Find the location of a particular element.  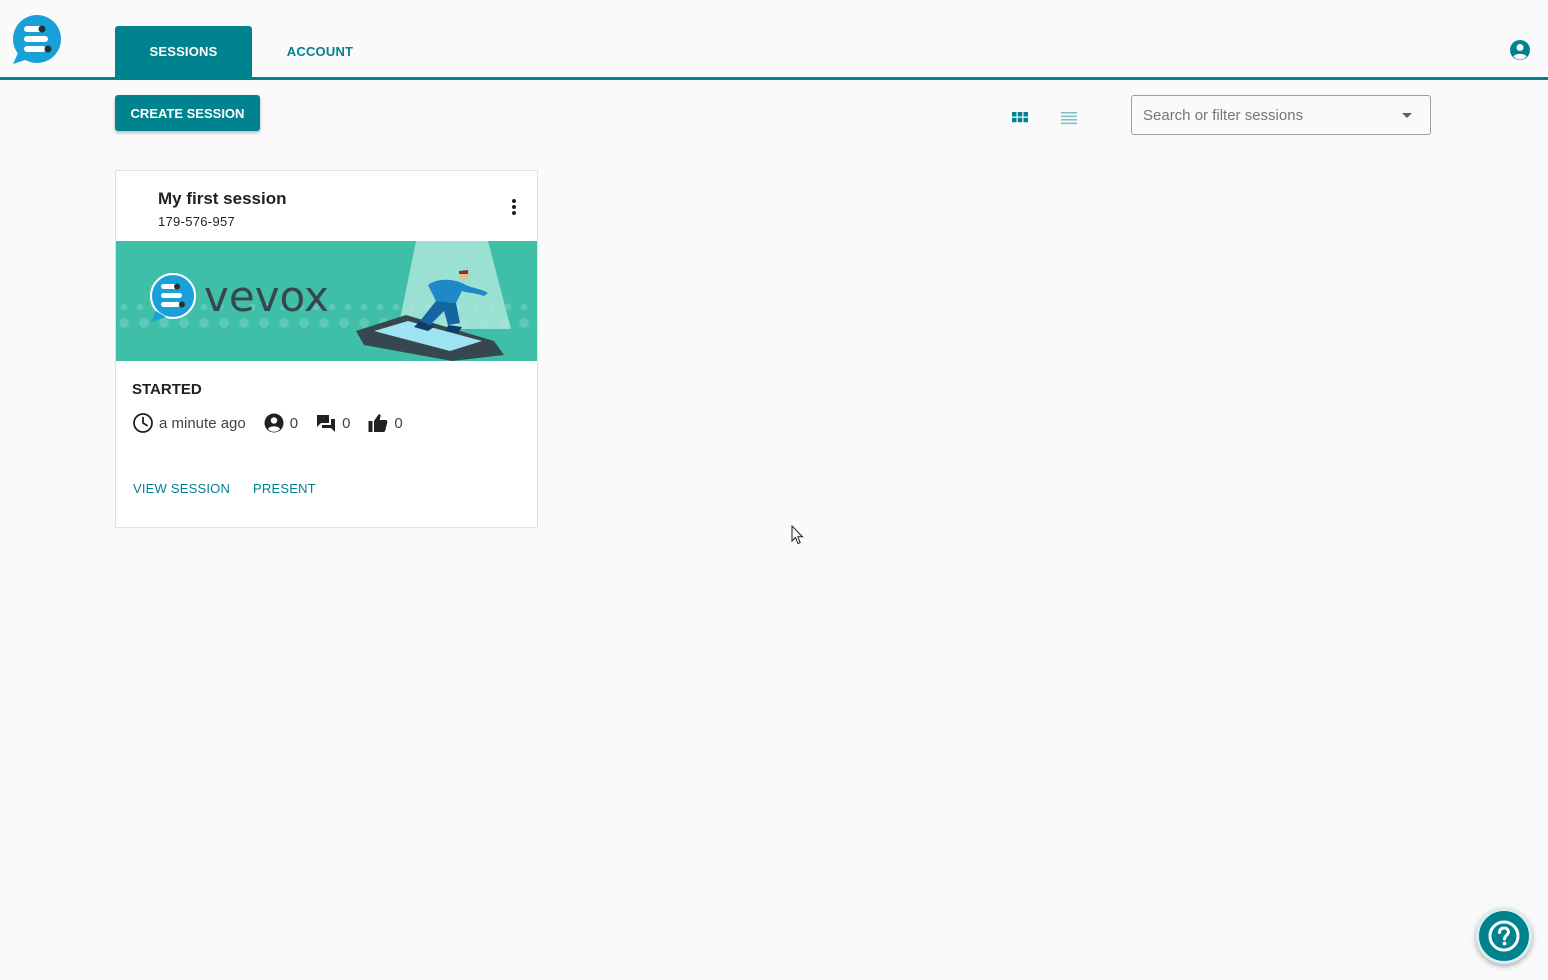

session-time: a minute ago is located at coordinates (202, 423).